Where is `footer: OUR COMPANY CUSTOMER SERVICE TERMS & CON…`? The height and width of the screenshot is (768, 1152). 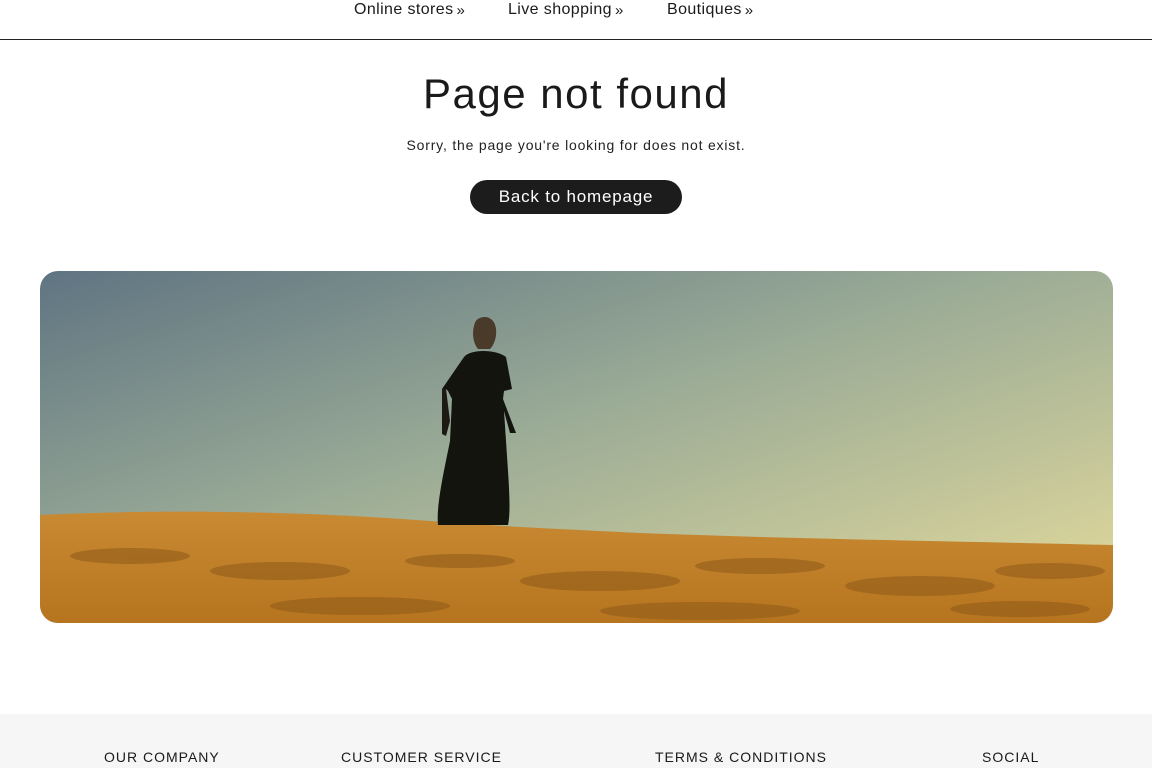
footer: OUR COMPANY CUSTOMER SERVICE TERMS & CON… is located at coordinates (576, 741).